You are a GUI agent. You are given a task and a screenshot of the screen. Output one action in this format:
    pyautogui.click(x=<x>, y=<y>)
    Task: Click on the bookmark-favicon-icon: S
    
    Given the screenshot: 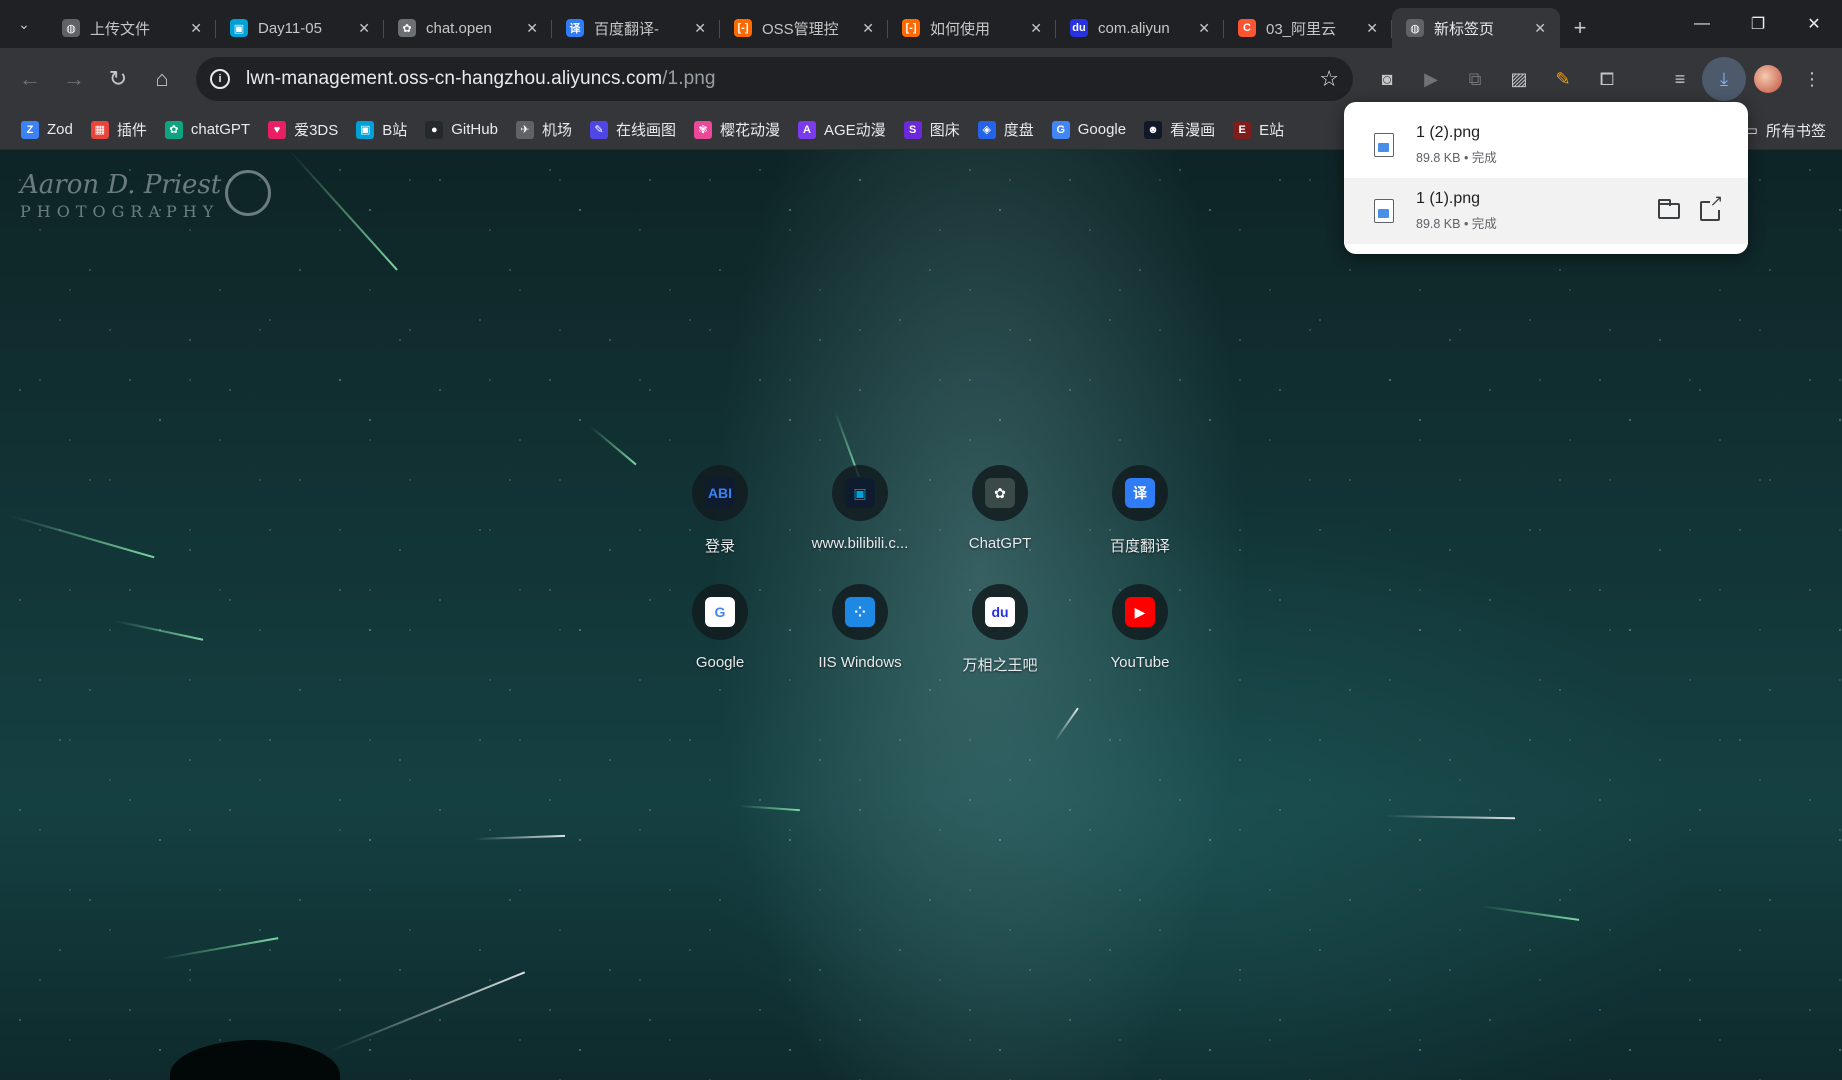 What is the action you would take?
    pyautogui.click(x=912, y=129)
    